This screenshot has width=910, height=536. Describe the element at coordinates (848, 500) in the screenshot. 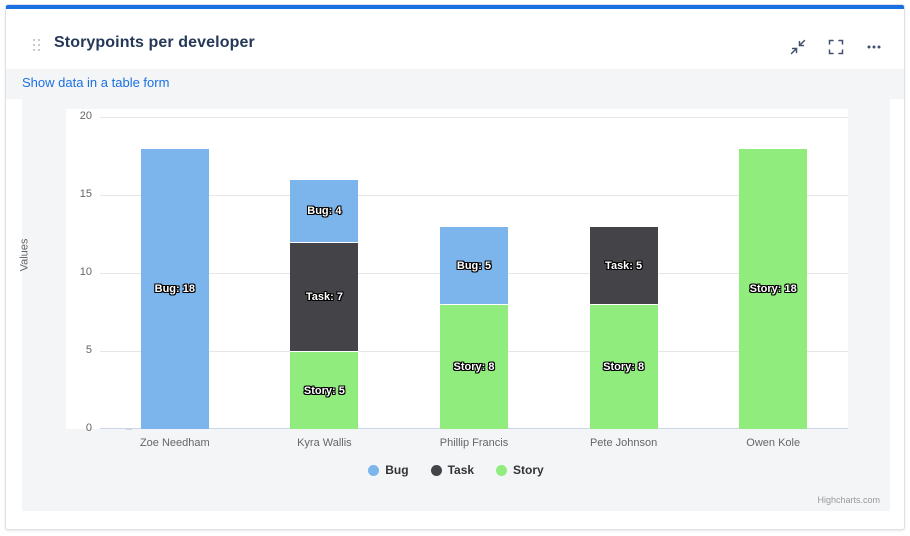

I see `highcharts-credits: Highcharts.com` at that location.